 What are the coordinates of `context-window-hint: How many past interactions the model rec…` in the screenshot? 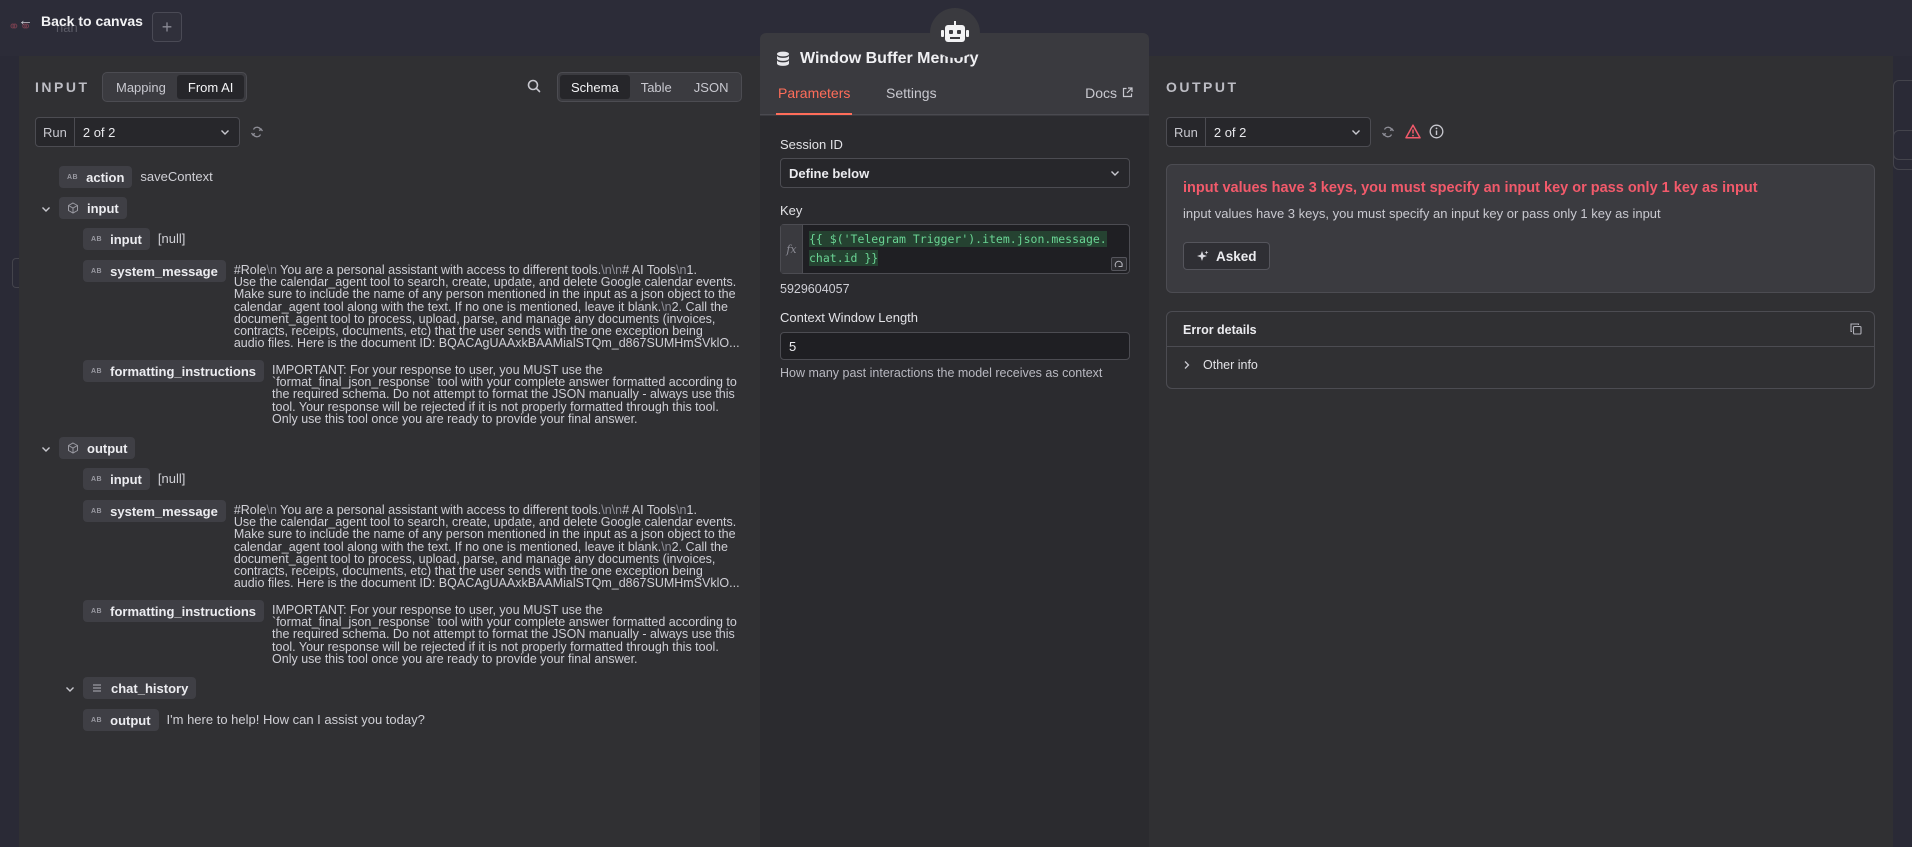 It's located at (941, 373).